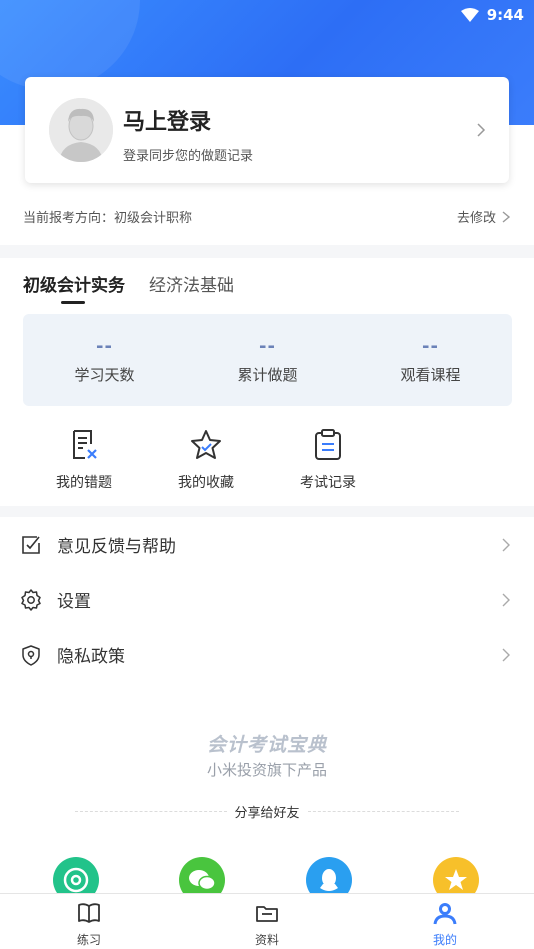  Describe the element at coordinates (328, 483) in the screenshot. I see `quick-action-label: 考试记录` at that location.